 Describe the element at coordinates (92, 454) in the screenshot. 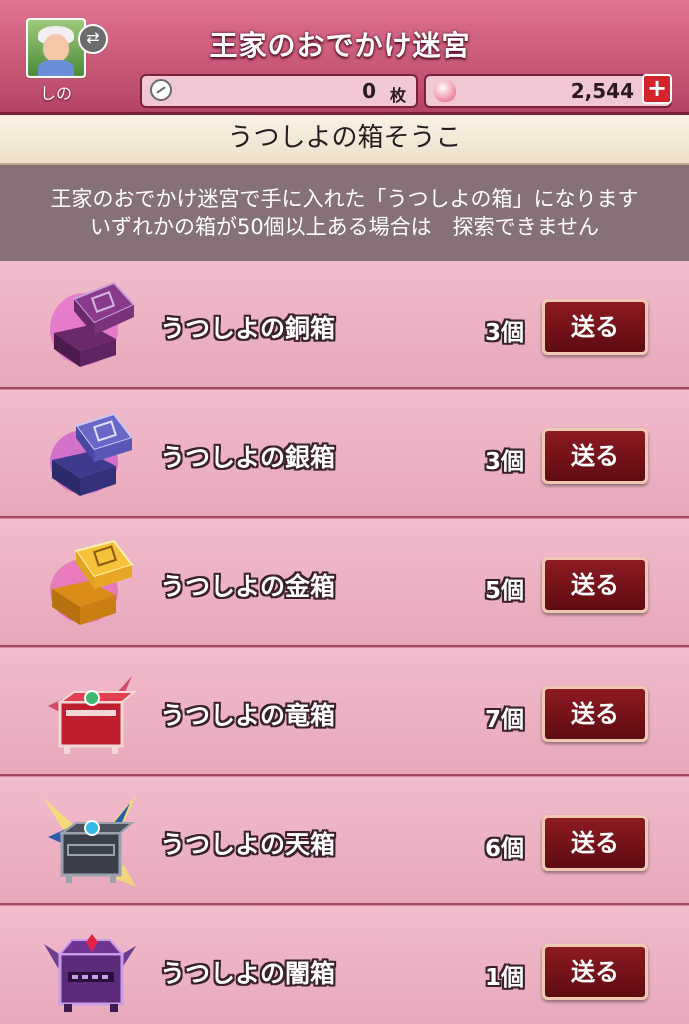

I see `silver-box-icon` at that location.